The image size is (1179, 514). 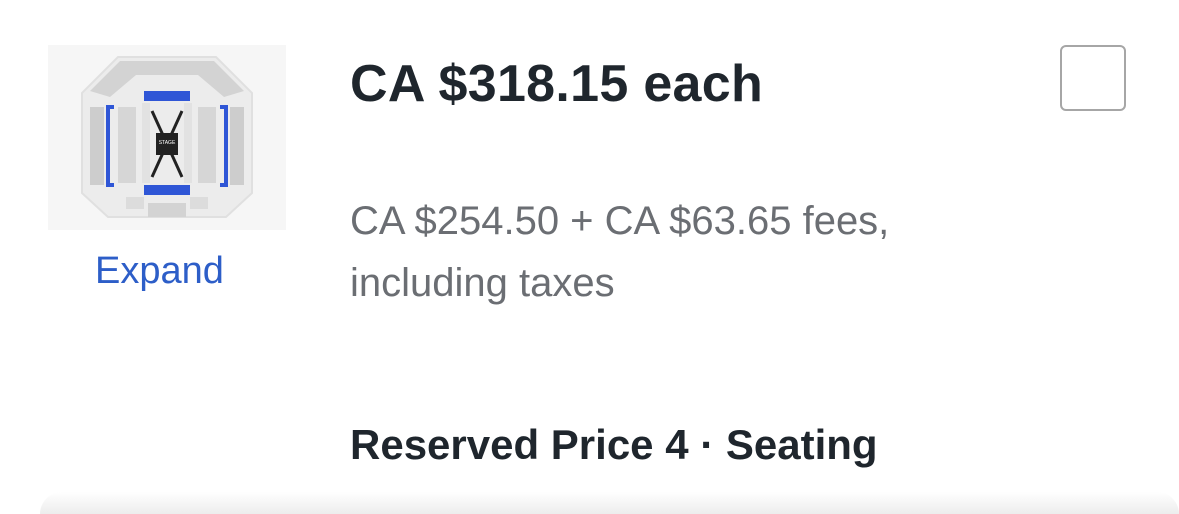 I want to click on stage-label: STAGE, so click(x=167, y=143).